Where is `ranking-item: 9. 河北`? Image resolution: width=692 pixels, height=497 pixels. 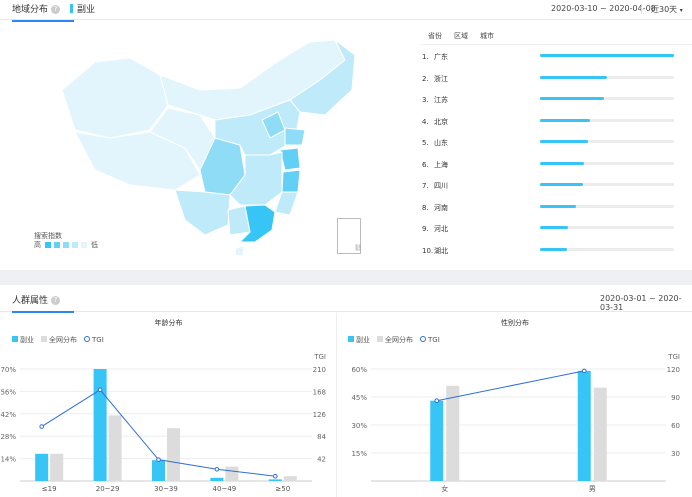
ranking-item: 9. 河北 is located at coordinates (435, 229).